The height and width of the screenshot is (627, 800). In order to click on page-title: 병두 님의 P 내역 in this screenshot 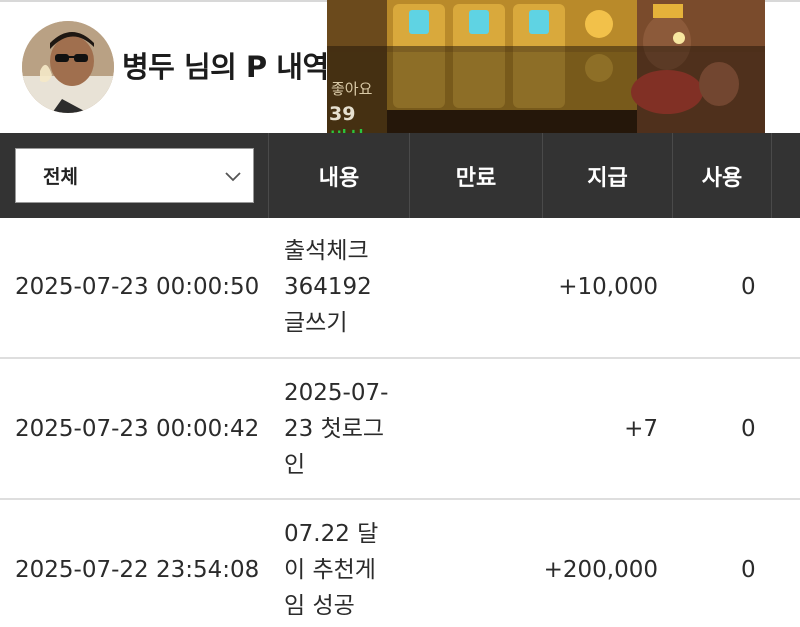, I will do `click(225, 67)`.